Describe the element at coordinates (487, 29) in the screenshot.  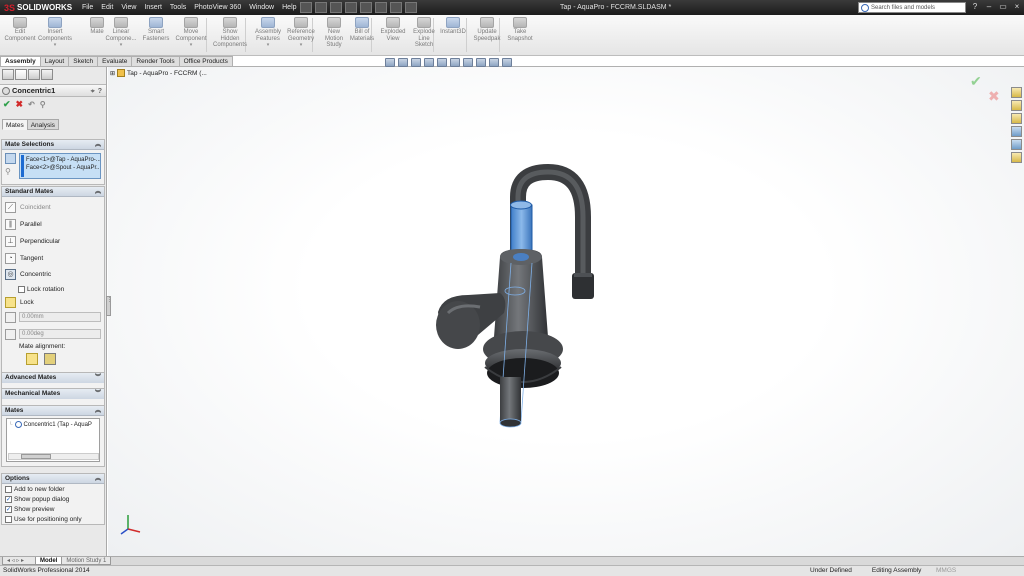
I see `update-speedpak-button: Update Speedpak` at that location.